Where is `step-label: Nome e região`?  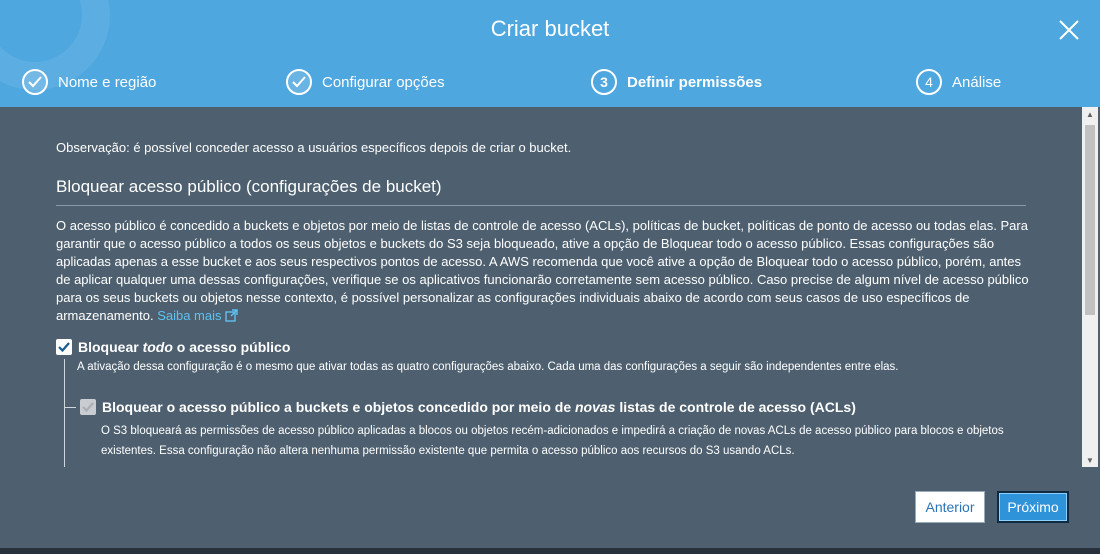
step-label: Nome e região is located at coordinates (107, 82).